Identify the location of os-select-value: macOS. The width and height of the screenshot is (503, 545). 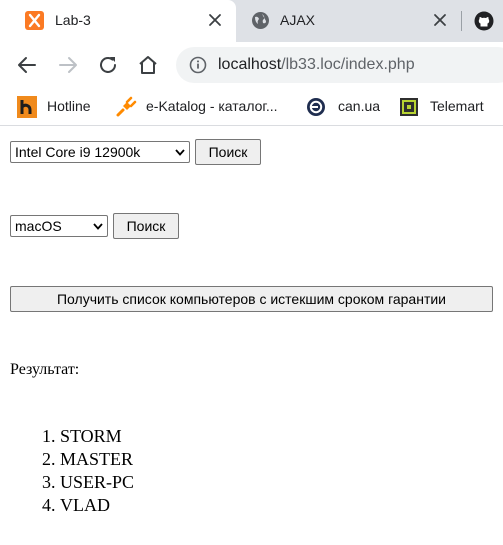
(38, 226).